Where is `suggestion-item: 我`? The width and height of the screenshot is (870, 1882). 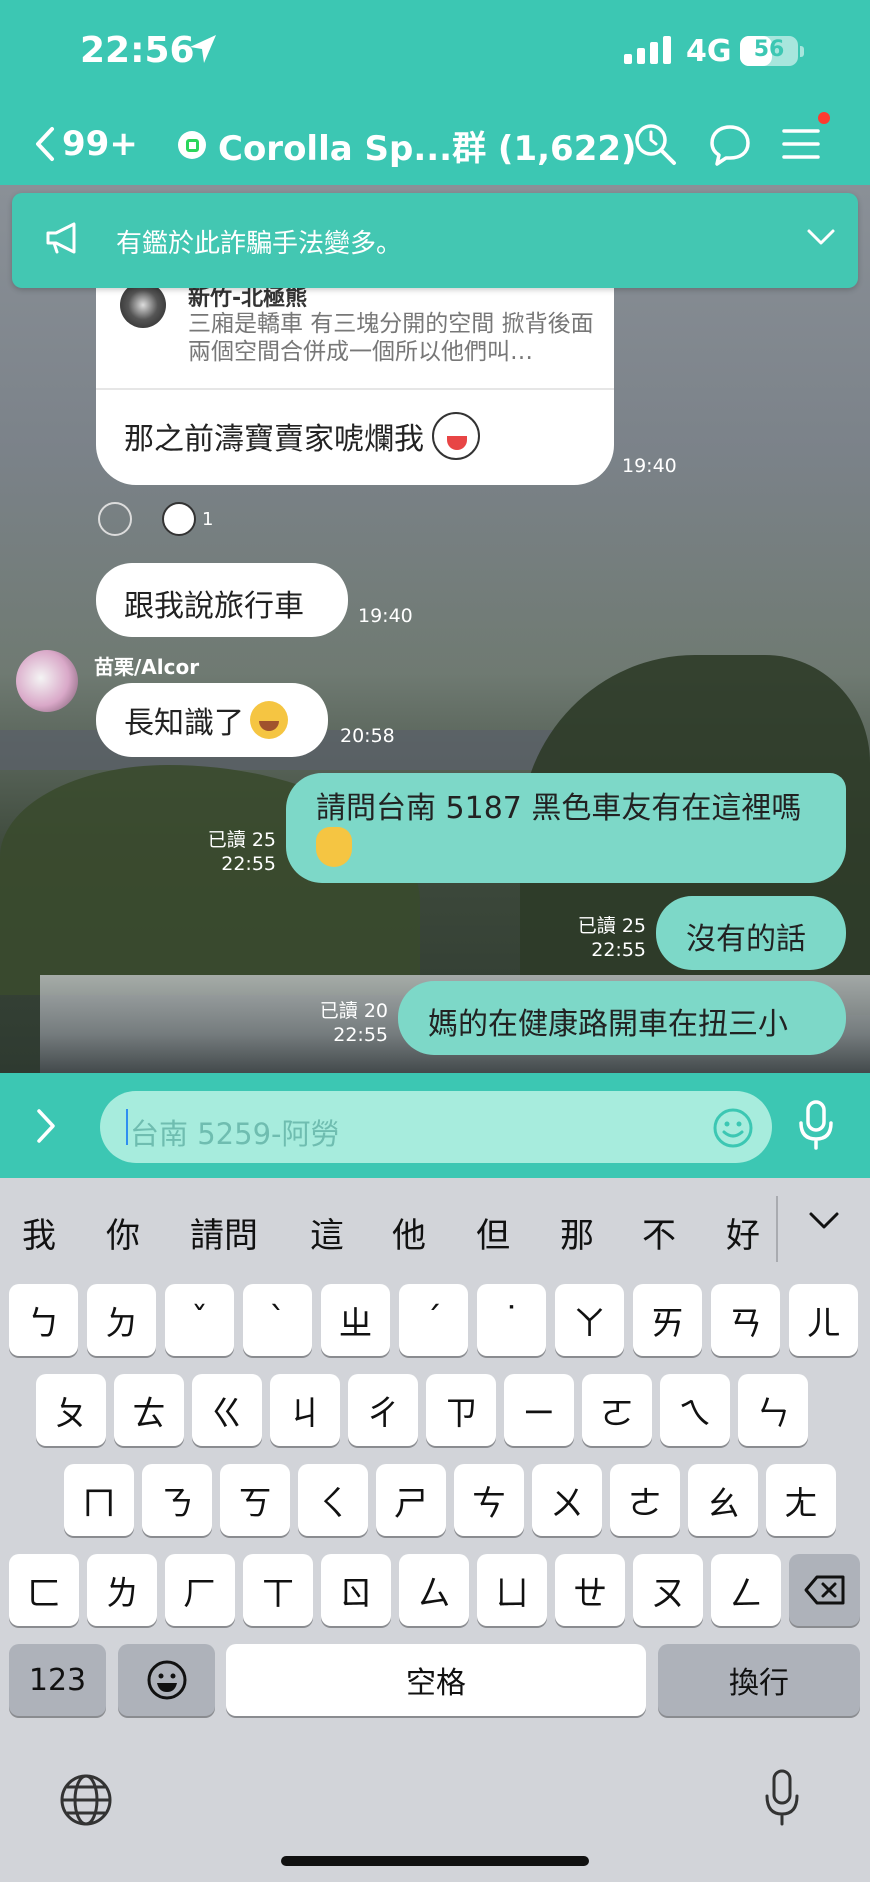
suggestion-item: 我 is located at coordinates (39, 1232).